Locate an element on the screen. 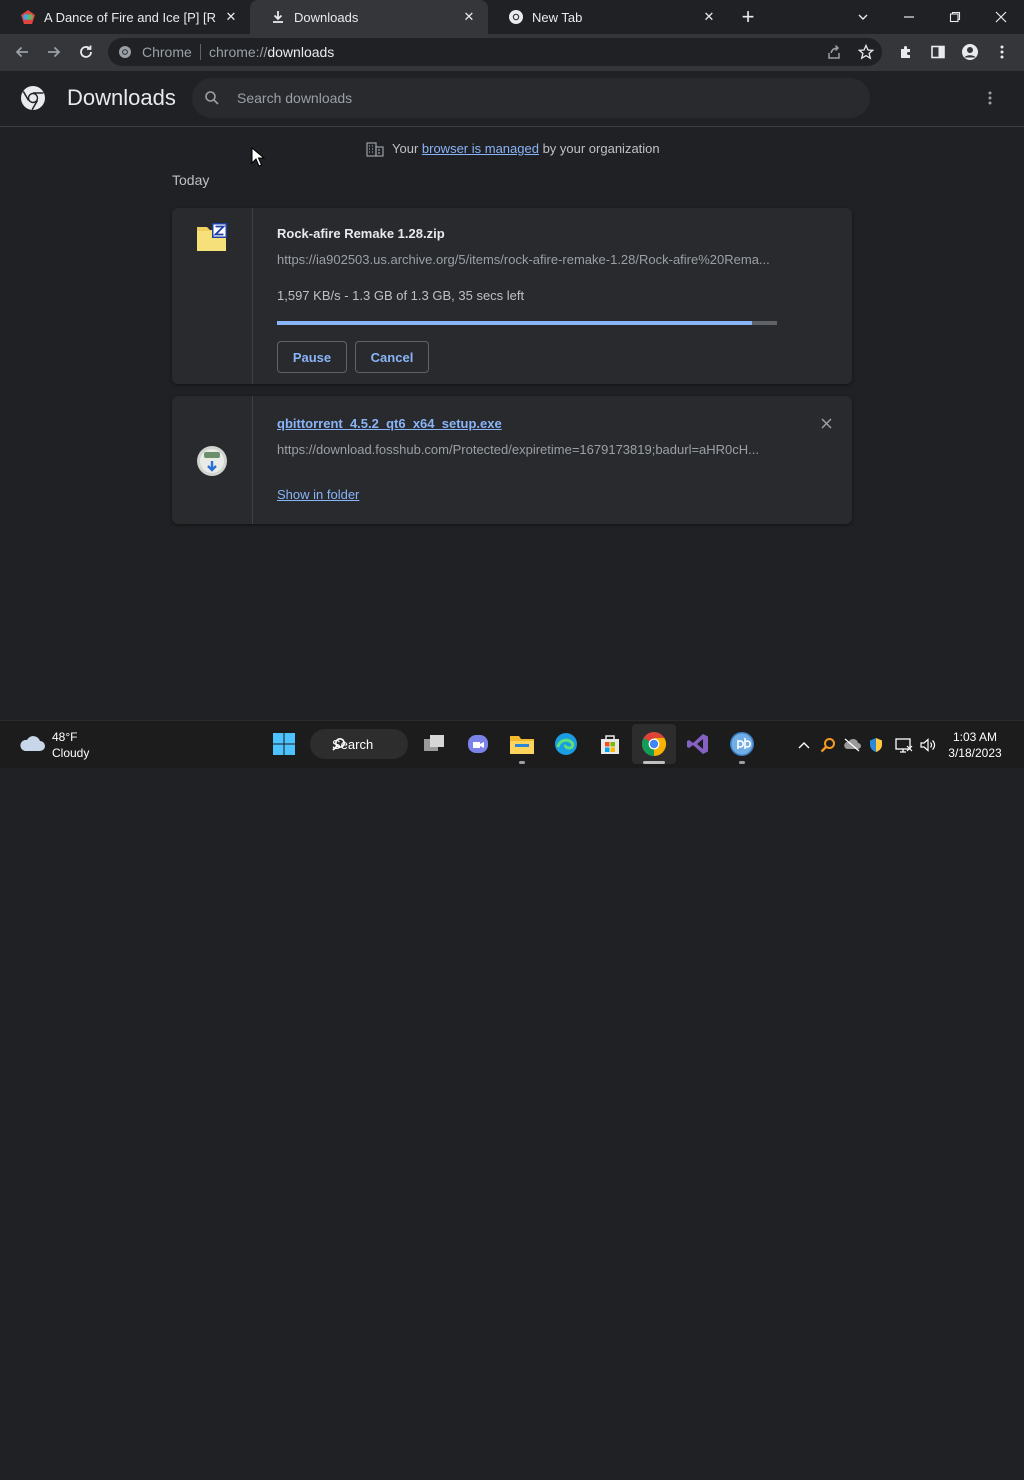  extensions-icon is located at coordinates (906, 52).